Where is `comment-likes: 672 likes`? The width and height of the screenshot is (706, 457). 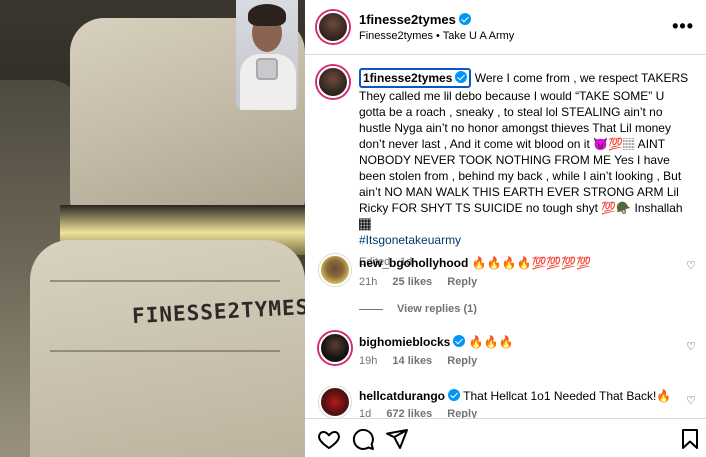 comment-likes: 672 likes is located at coordinates (409, 413).